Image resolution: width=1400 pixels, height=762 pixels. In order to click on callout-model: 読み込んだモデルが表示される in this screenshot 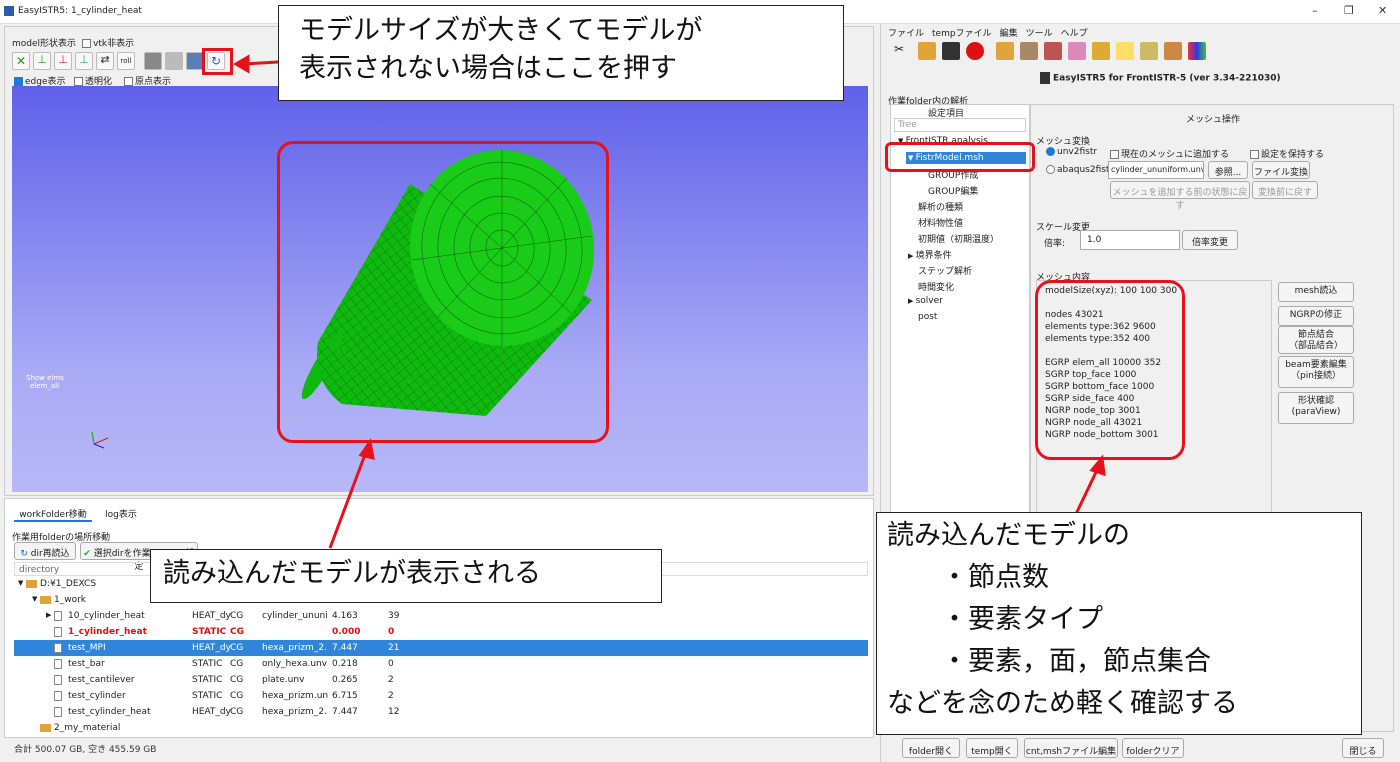, I will do `click(406, 576)`.